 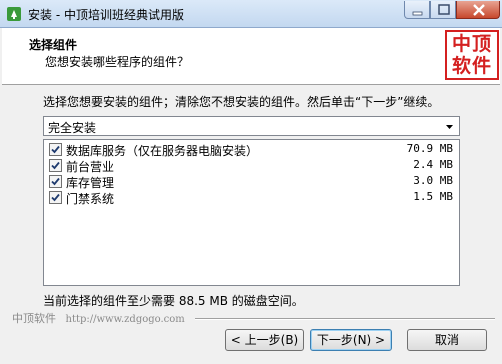 What do you see at coordinates (241, 102) in the screenshot?
I see `instruction-text: 选择您想要安装的组件；清除您不想安装的组件。然后单击“下一步”继续。` at bounding box center [241, 102].